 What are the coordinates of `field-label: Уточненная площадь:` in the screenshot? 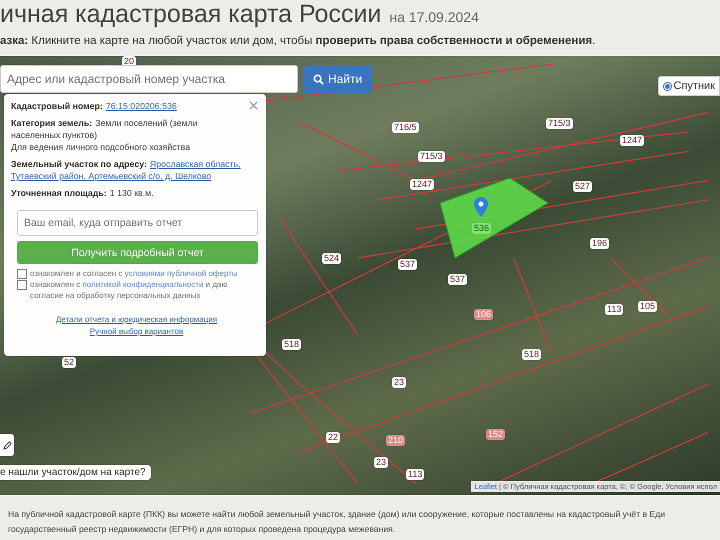 It's located at (59, 193).